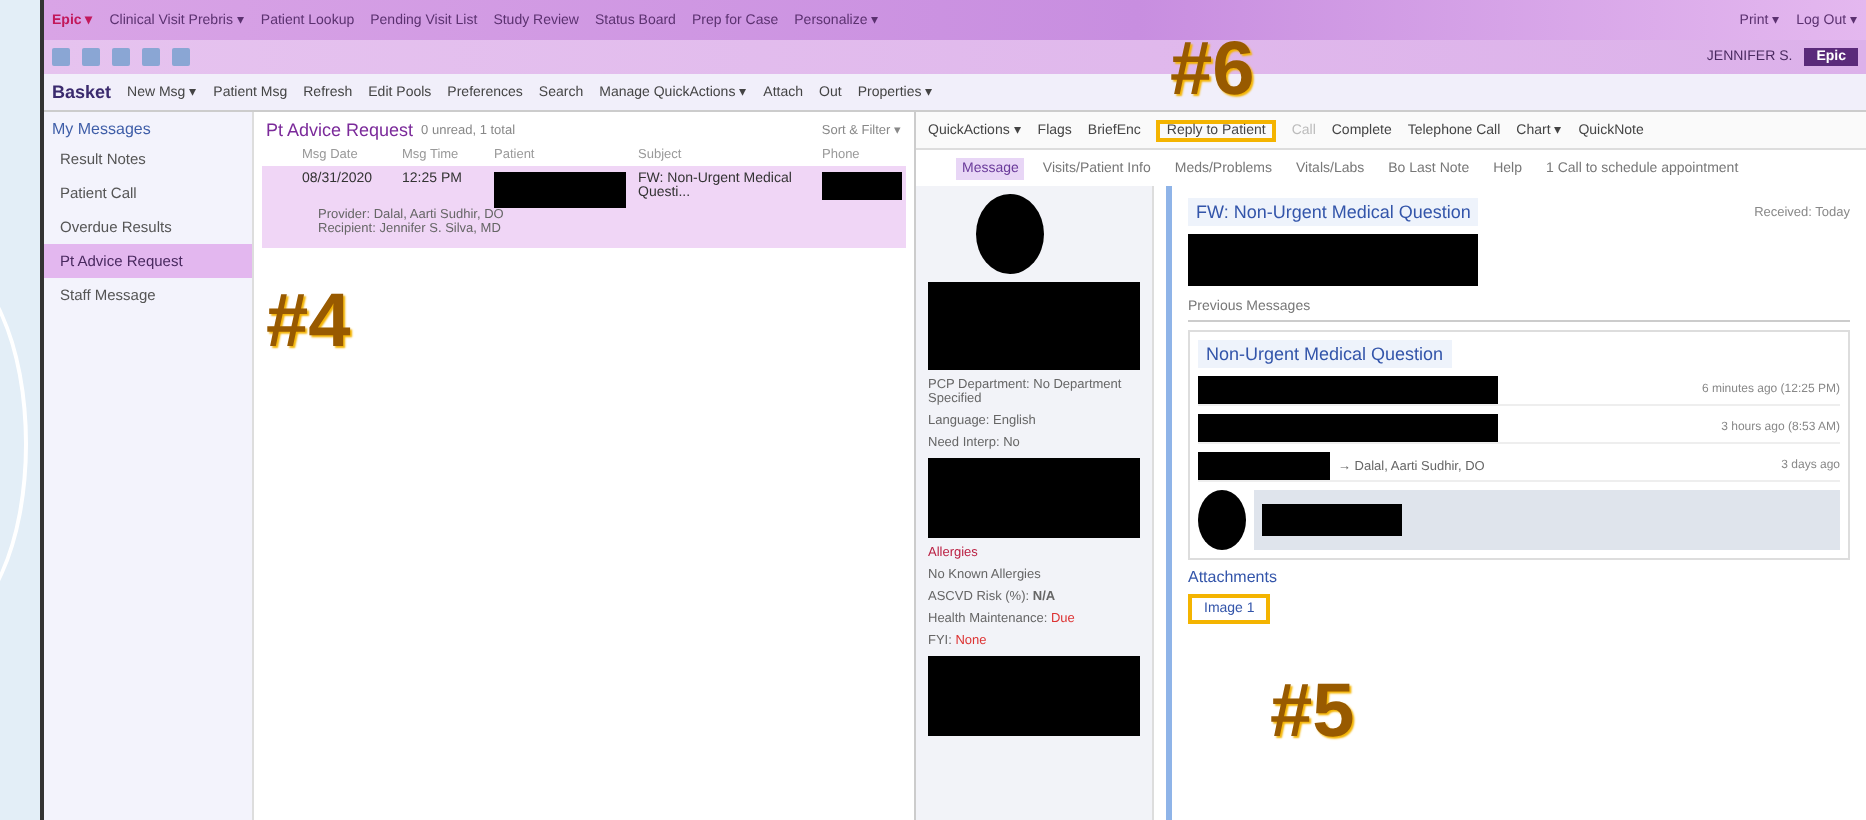 The width and height of the screenshot is (1866, 820). What do you see at coordinates (1212, 71) in the screenshot?
I see `annotation-label: #6` at bounding box center [1212, 71].